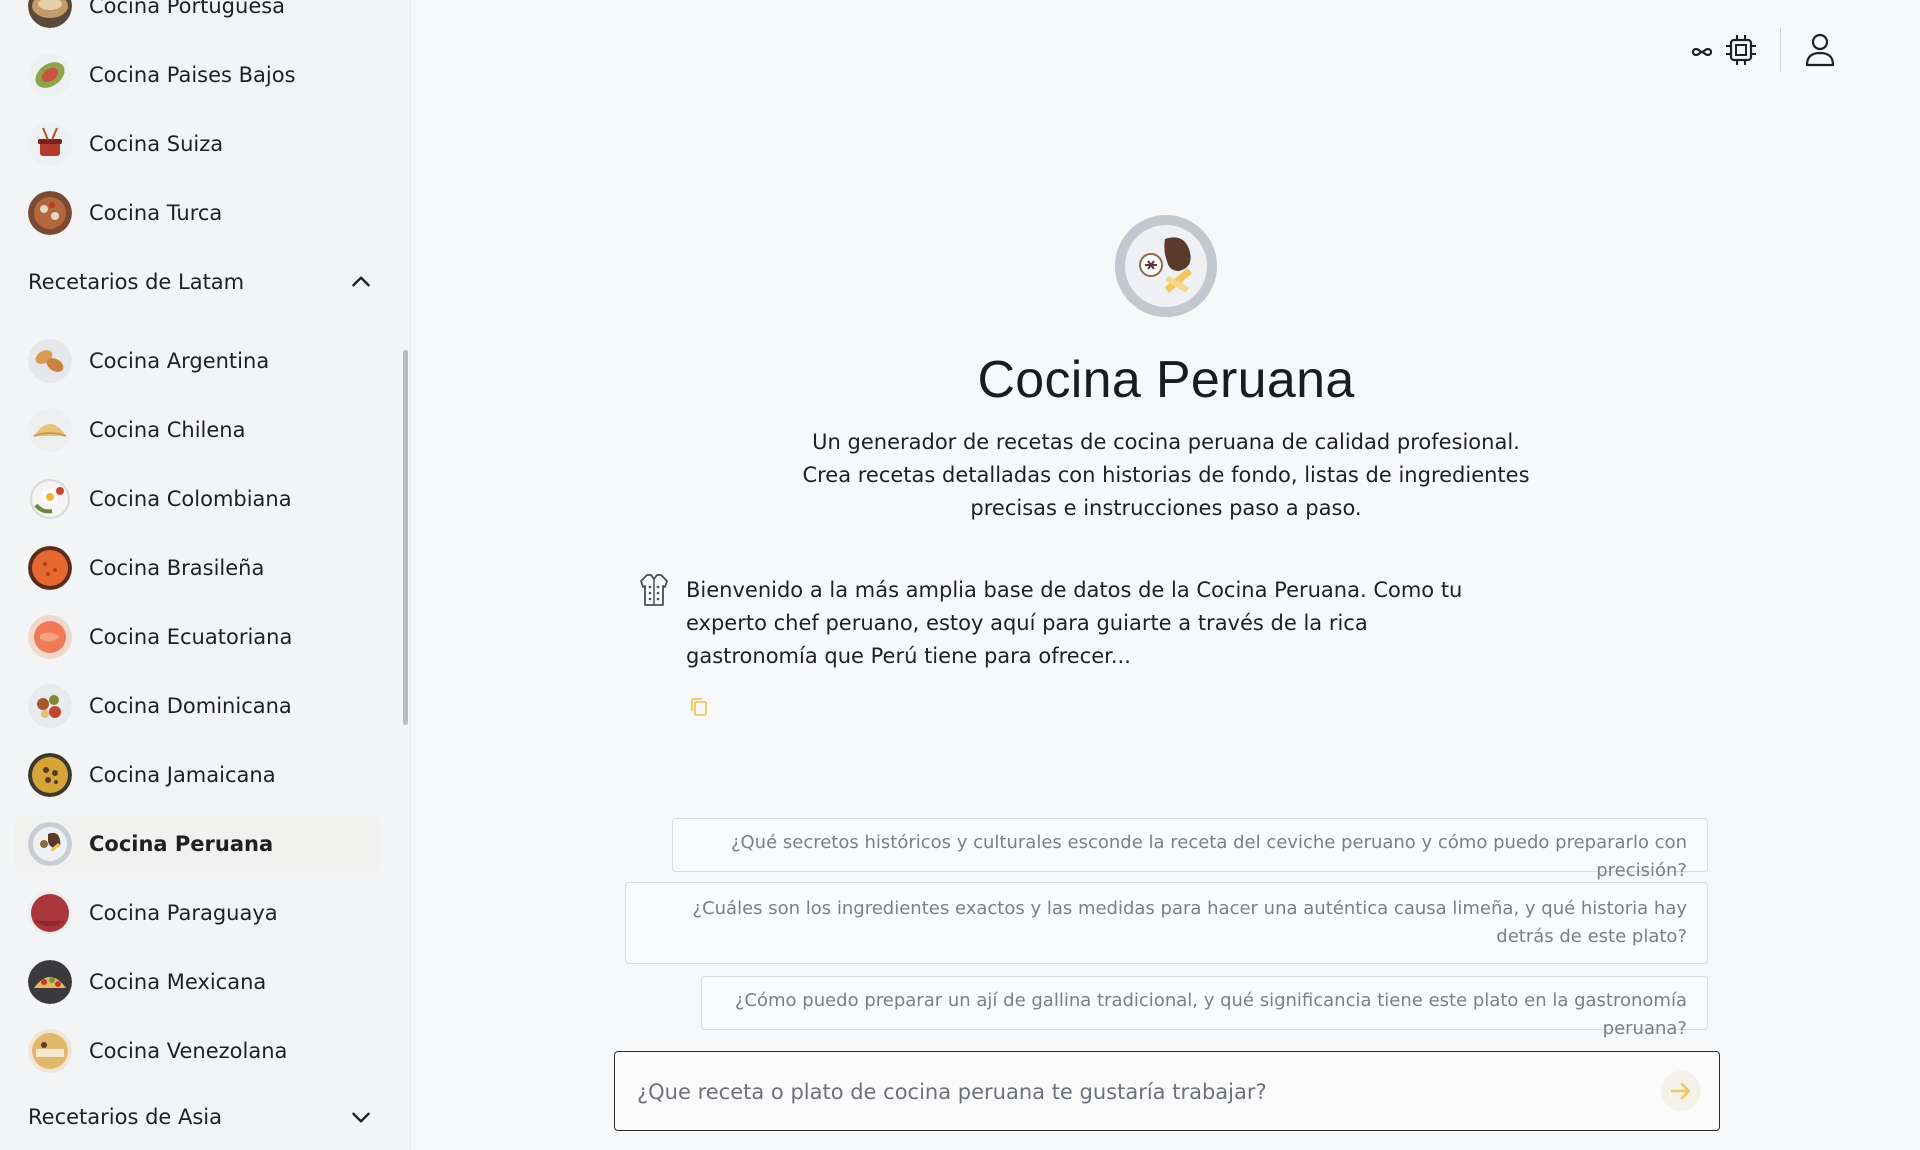 This screenshot has height=1150, width=1920. Describe the element at coordinates (1820, 50) in the screenshot. I see `user-icon` at that location.